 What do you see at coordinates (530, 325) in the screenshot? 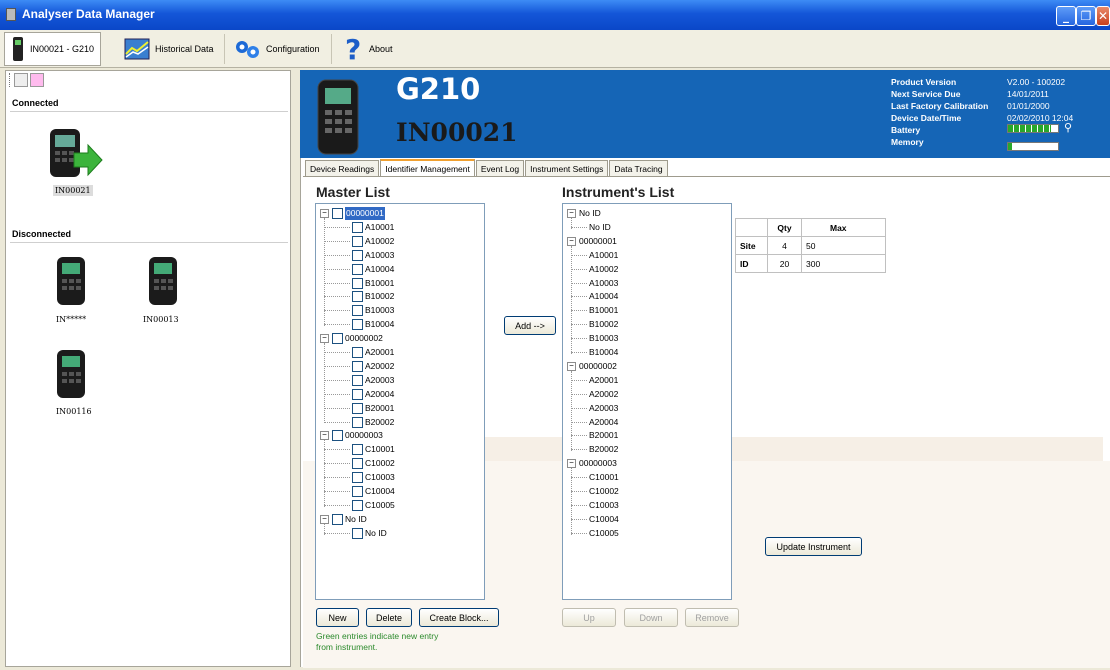
I see `add-button: Add -->` at bounding box center [530, 325].